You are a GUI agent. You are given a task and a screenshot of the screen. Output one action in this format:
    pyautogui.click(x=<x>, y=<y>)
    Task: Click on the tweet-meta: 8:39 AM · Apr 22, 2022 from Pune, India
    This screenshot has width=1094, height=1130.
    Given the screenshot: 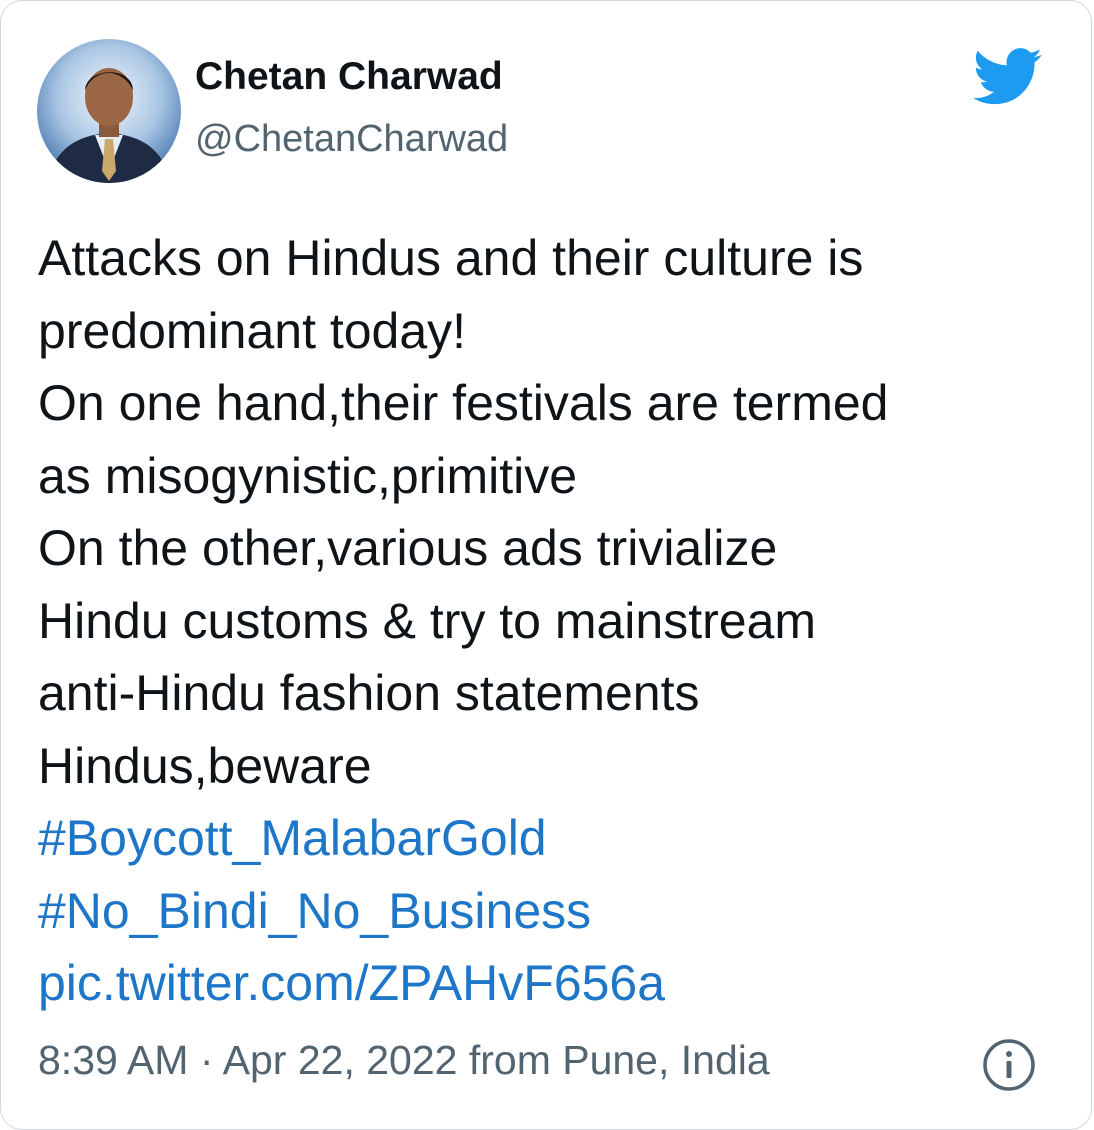 What is the action you would take?
    pyautogui.click(x=404, y=1060)
    